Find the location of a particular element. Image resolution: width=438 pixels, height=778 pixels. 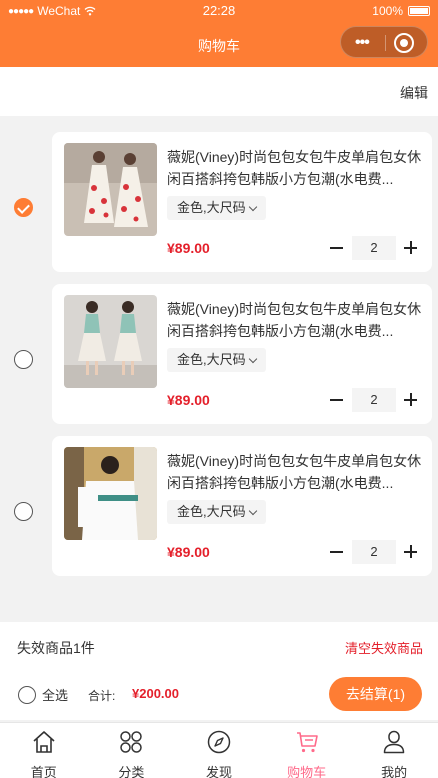

capsule-divider is located at coordinates (385, 43).